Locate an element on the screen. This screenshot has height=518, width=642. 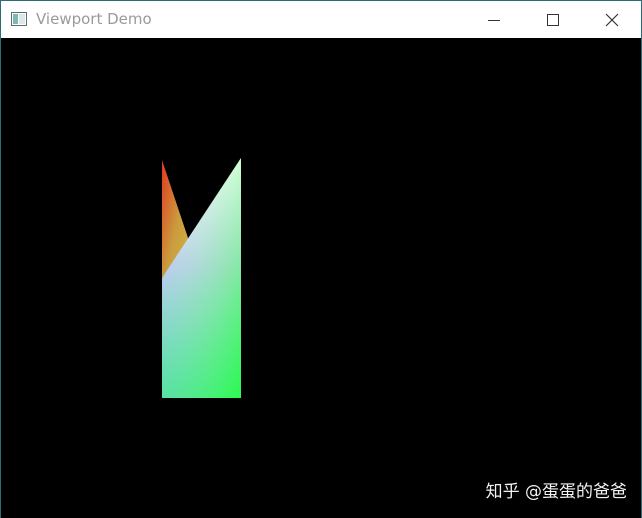
render-scene is located at coordinates (201, 278).